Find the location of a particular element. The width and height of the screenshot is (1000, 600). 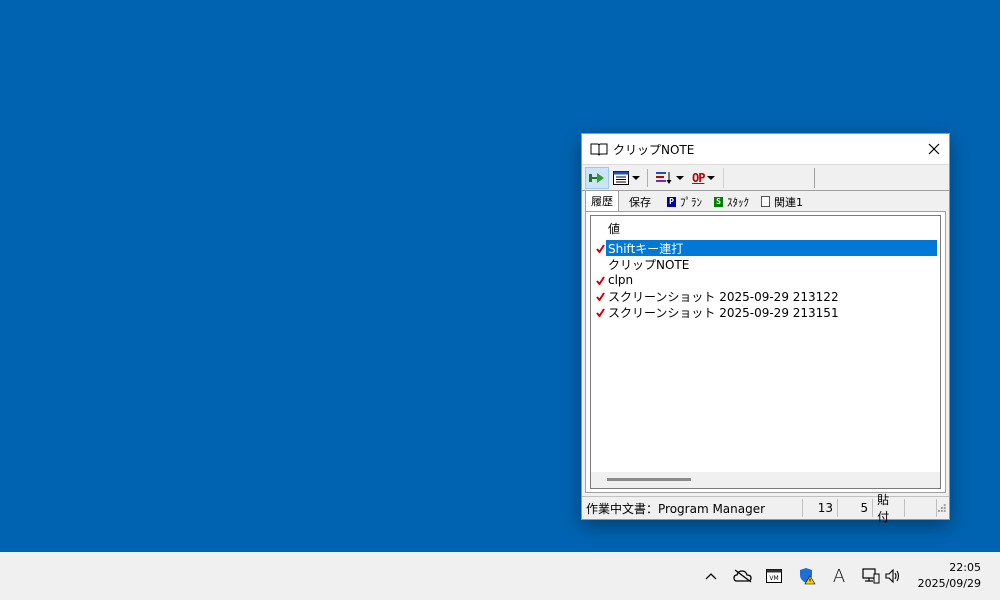

tab-saved: 保存 is located at coordinates (640, 201).